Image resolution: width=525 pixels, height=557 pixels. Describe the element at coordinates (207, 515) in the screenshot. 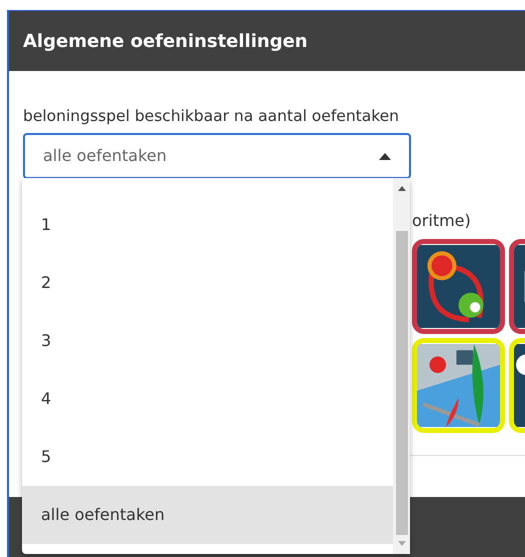

I see `dropdown-option: alle oefentaken` at that location.